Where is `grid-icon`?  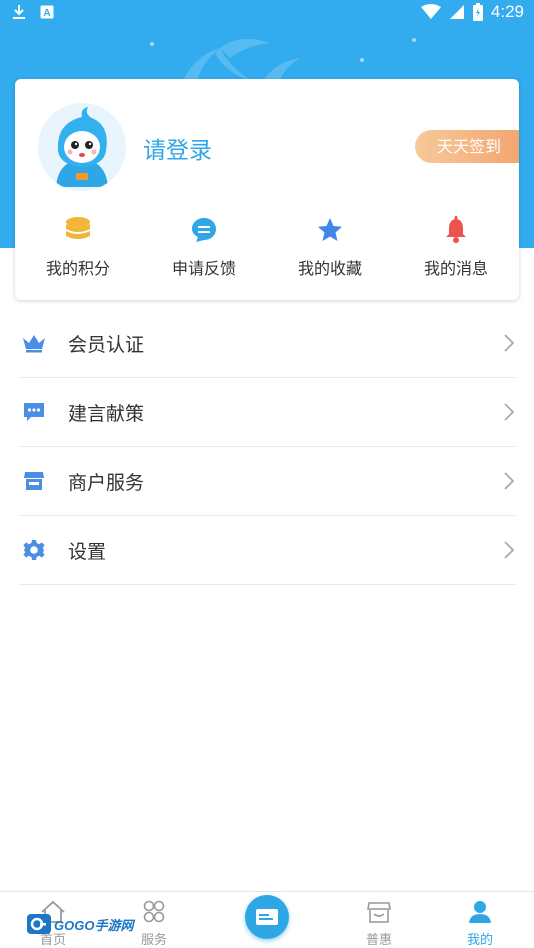 grid-icon is located at coordinates (154, 911).